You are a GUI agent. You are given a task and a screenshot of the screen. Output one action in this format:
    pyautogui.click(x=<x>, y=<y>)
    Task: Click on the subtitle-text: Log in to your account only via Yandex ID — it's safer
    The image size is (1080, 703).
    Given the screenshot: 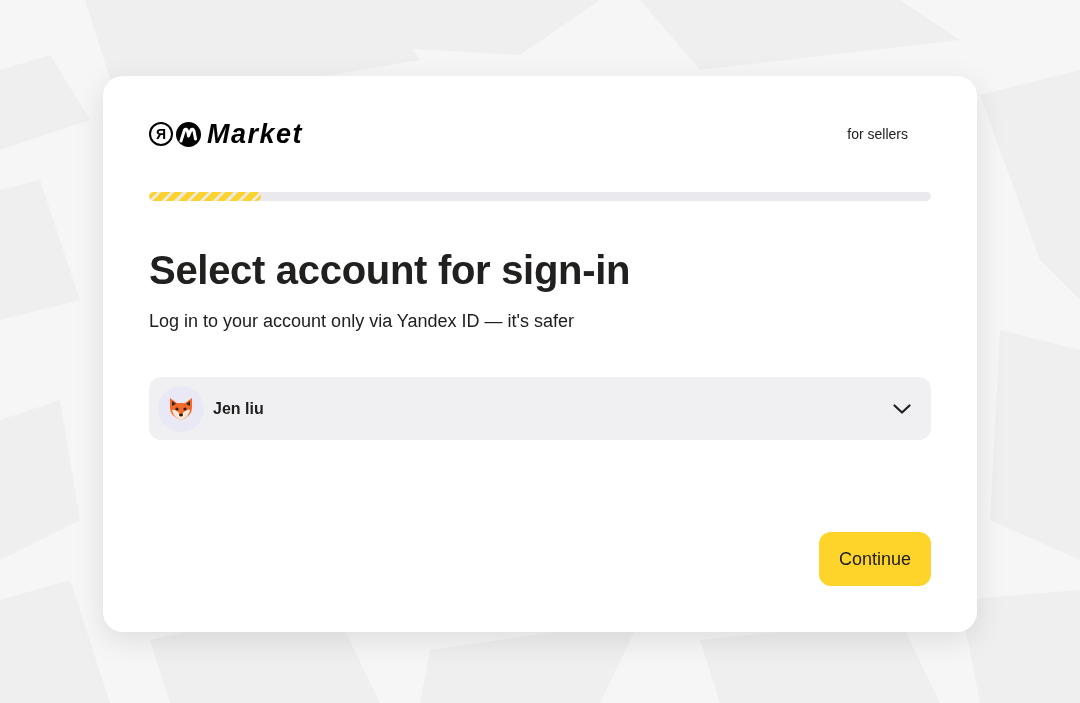 What is the action you would take?
    pyautogui.click(x=362, y=321)
    